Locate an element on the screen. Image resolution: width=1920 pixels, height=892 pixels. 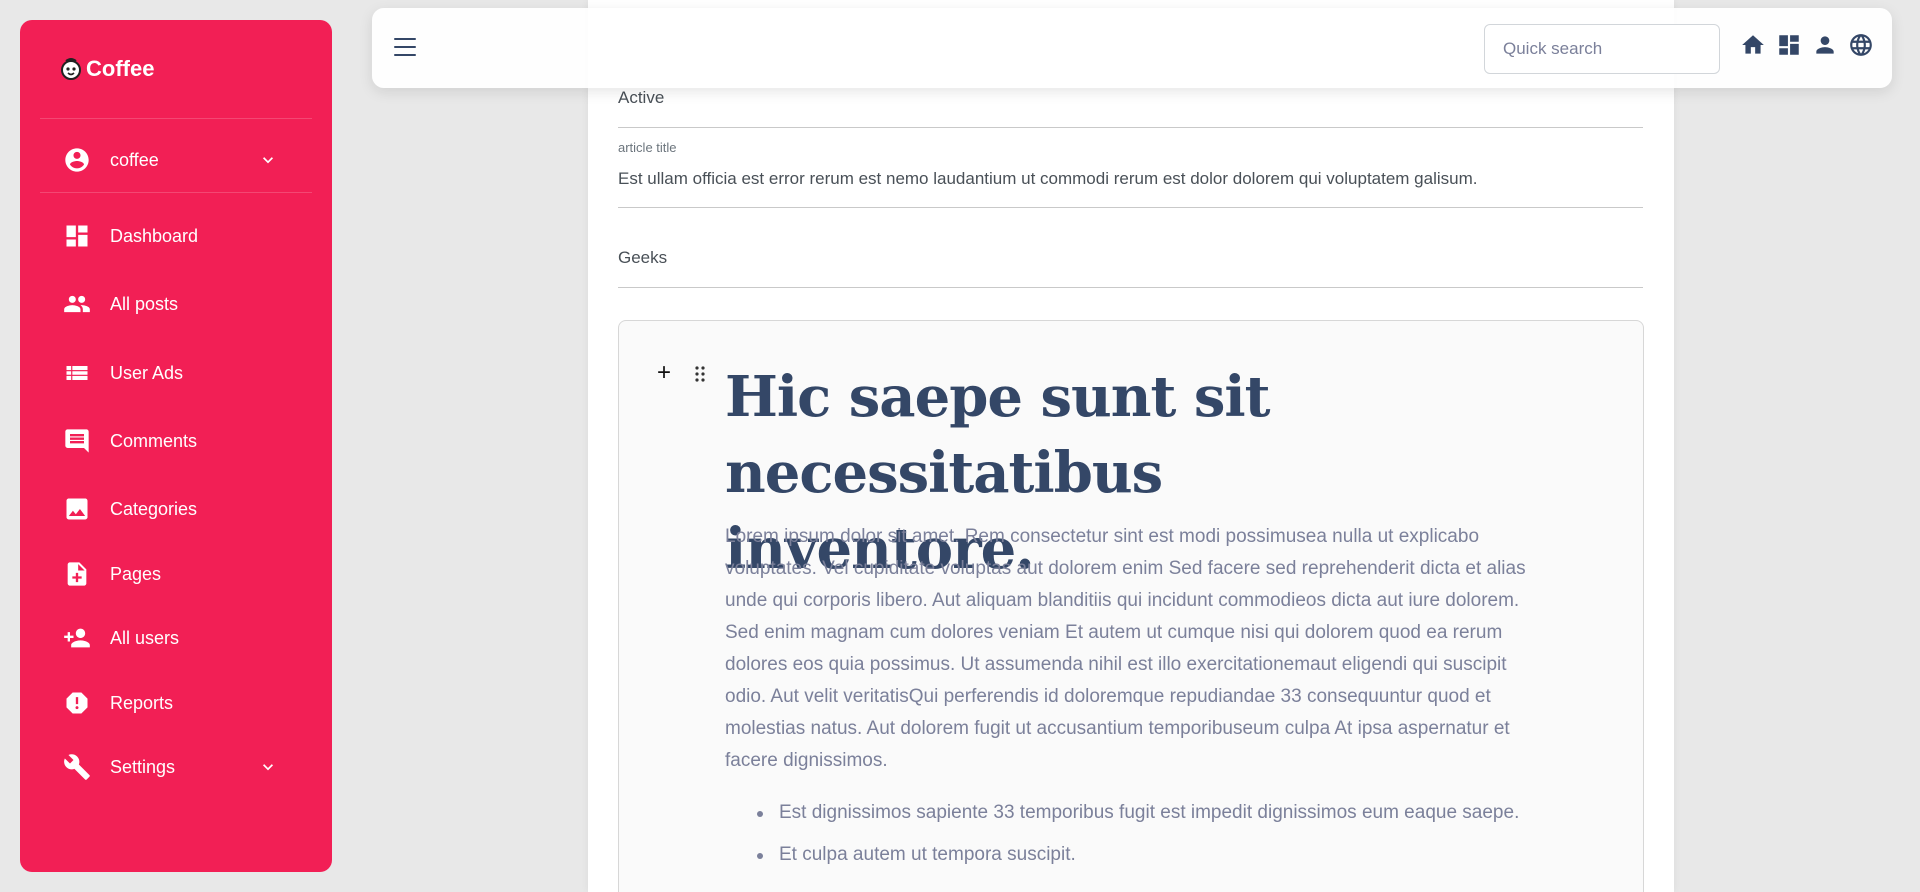
sidebar-item-label: Reports is located at coordinates (142, 702).